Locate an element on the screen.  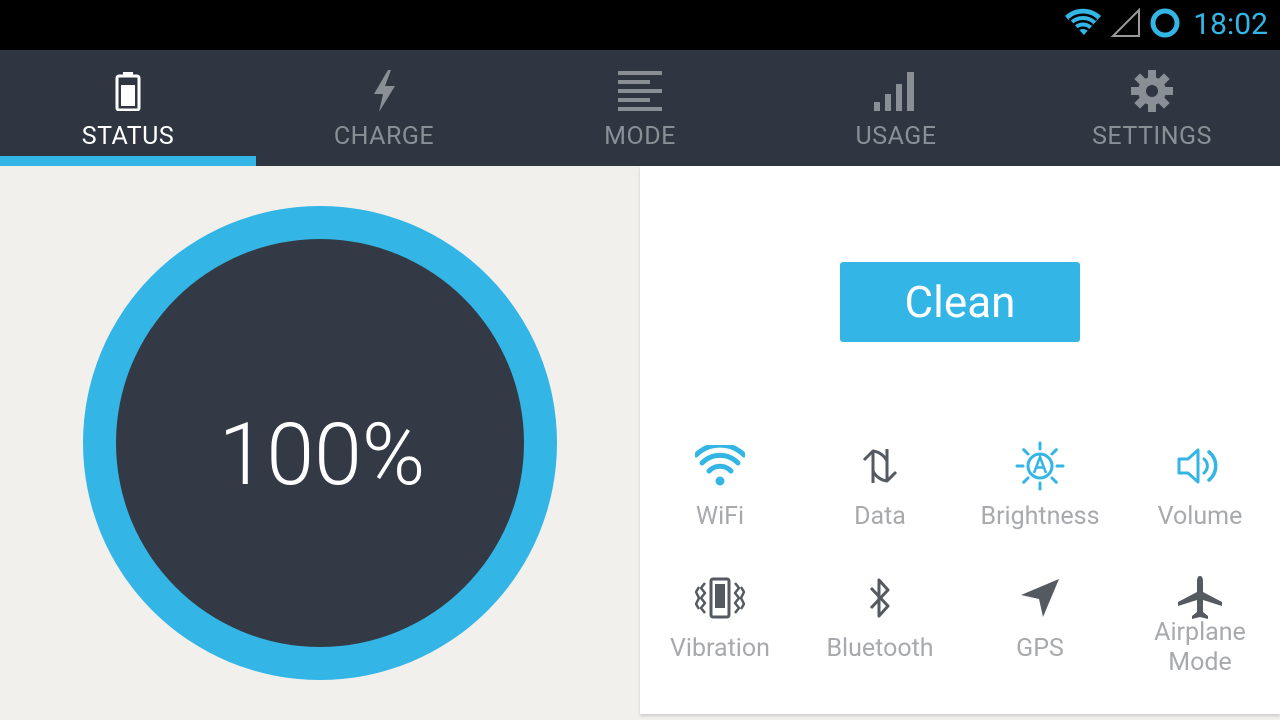
toggle-volume: Volume is located at coordinates (1200, 485).